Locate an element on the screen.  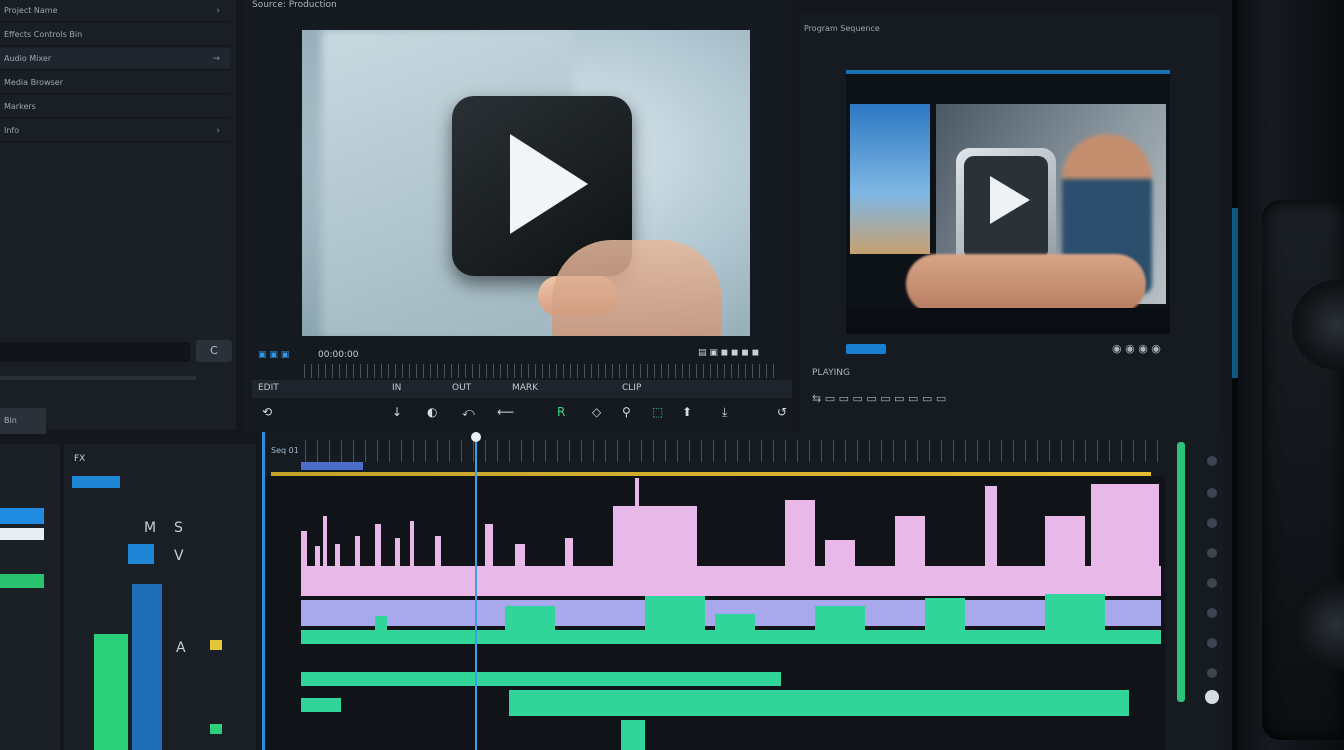
work-area-bar is located at coordinates (332, 466).